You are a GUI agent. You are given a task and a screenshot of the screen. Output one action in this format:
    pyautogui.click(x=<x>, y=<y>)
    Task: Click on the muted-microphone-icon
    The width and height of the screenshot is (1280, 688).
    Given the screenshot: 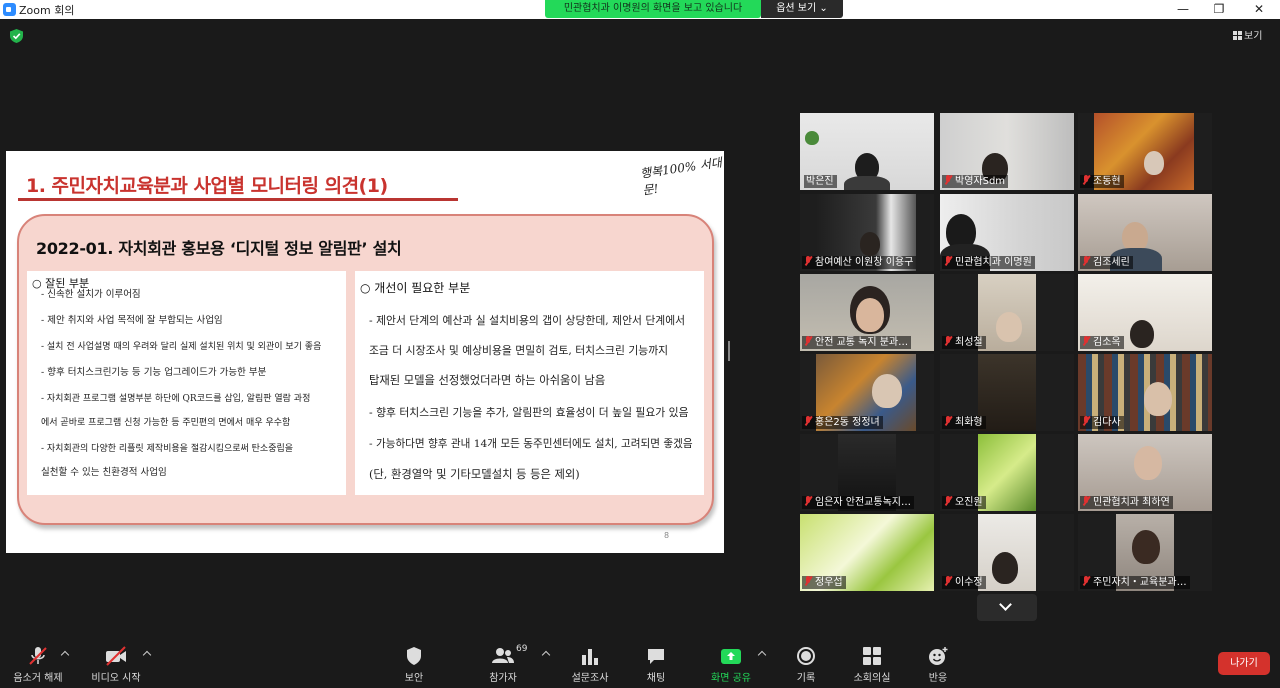 What is the action you would take?
    pyautogui.click(x=38, y=656)
    